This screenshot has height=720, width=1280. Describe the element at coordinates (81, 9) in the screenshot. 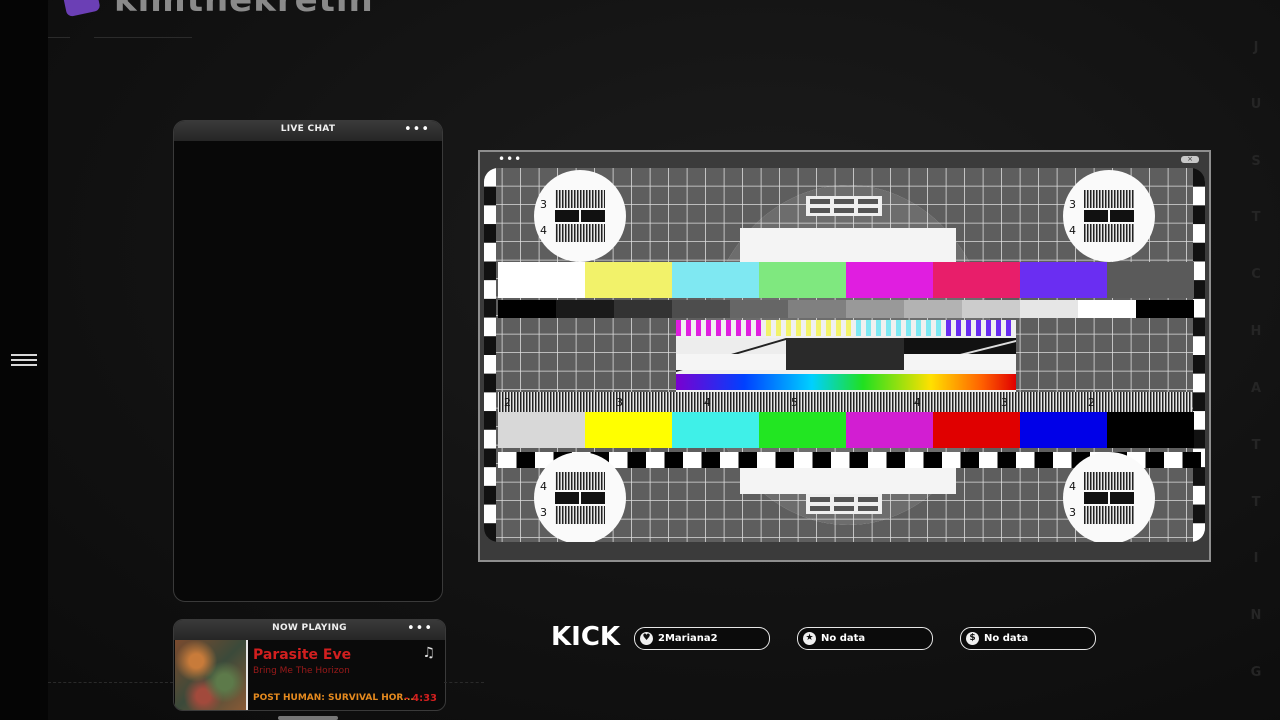

I see `kick-channel-logo-icon` at that location.